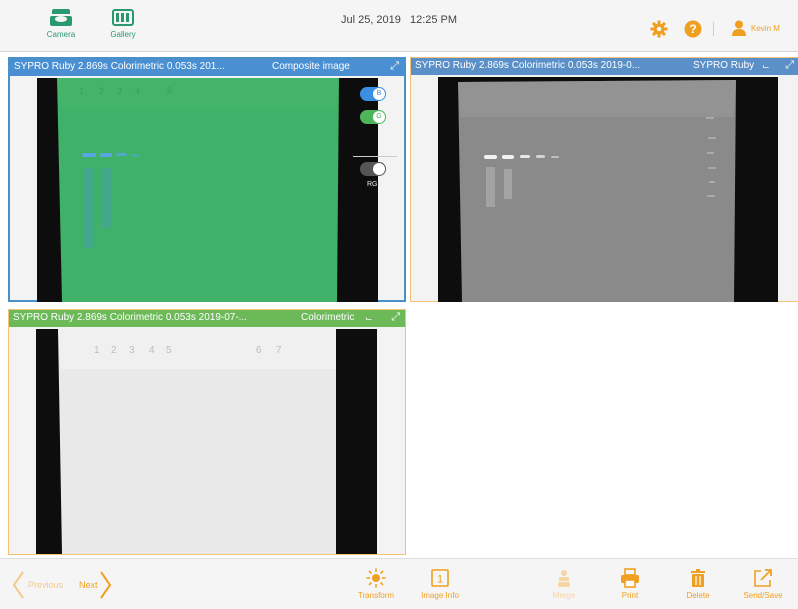 The image size is (798, 609). I want to click on chevron-left-icon, so click(18, 585).